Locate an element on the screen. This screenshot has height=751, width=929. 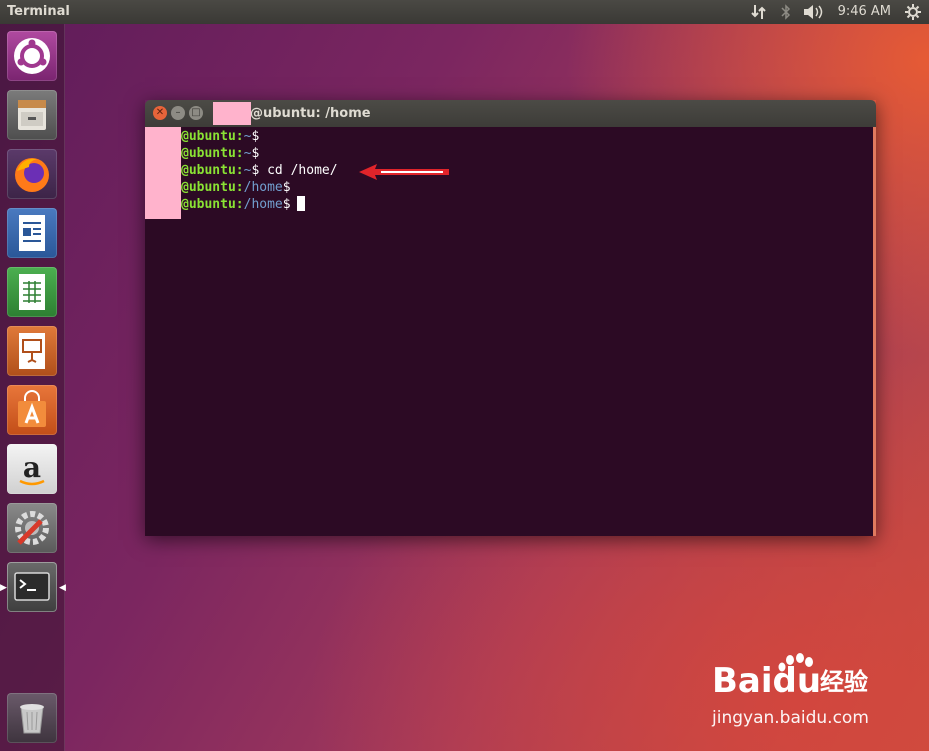
libreoffice-calc-button is located at coordinates (32, 292).